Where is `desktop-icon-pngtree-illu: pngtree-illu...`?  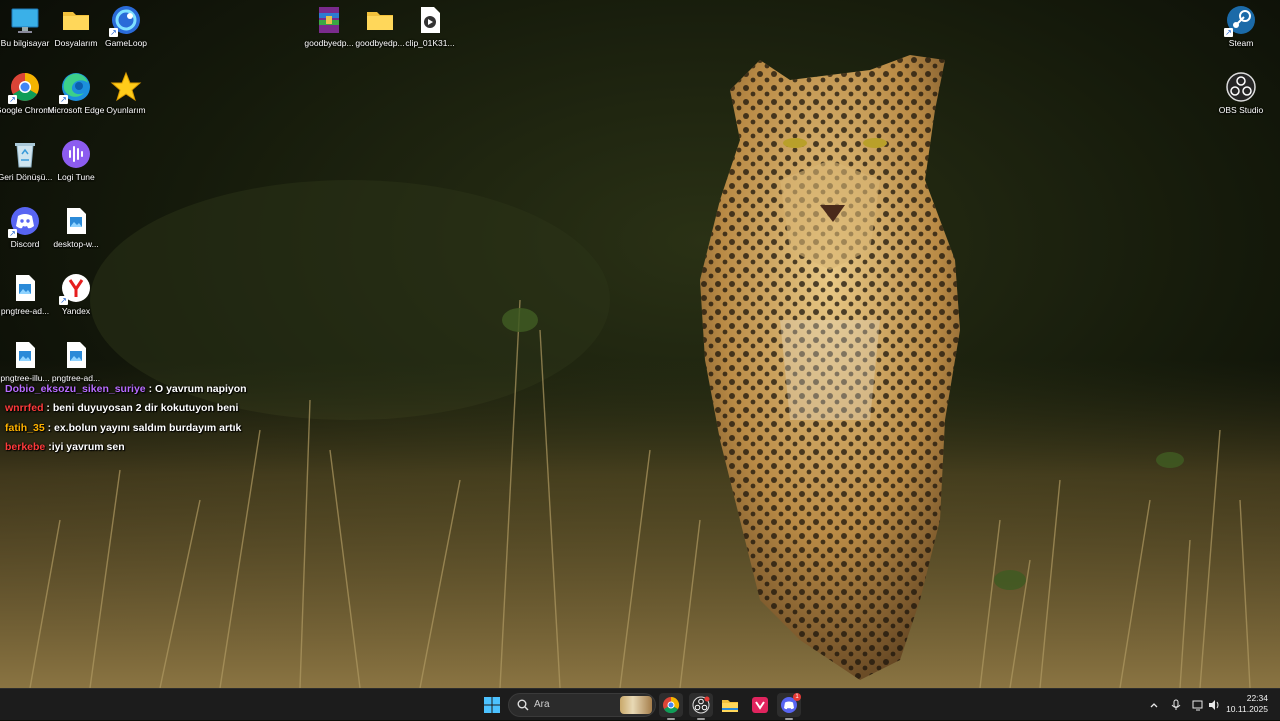
desktop-icon-pngtree-illu: pngtree-illu... is located at coordinates (25, 359).